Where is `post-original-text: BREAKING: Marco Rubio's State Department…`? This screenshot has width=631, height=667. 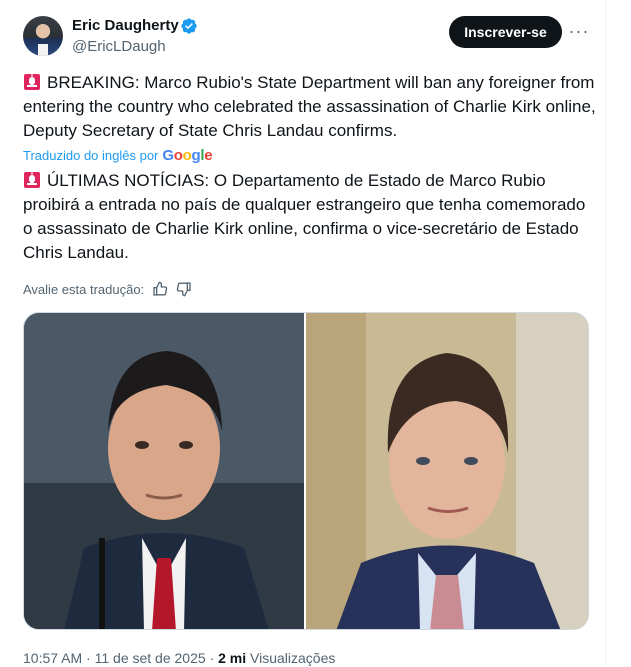
post-original-text: BREAKING: Marco Rubio's State Department… is located at coordinates (310, 107).